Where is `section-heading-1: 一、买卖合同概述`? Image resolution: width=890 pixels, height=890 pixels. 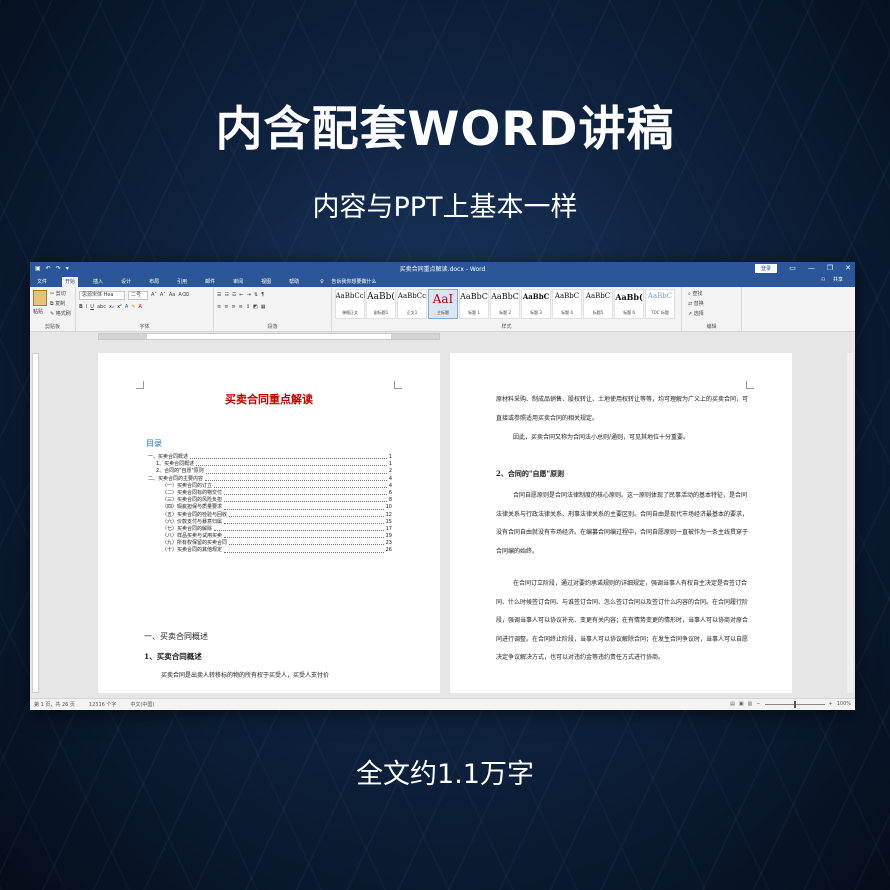 section-heading-1: 一、买卖合同概述 is located at coordinates (176, 636).